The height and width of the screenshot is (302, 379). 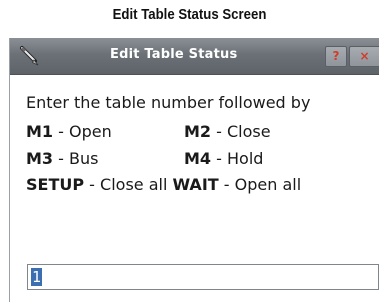 I want to click on pen-icon, so click(x=29, y=56).